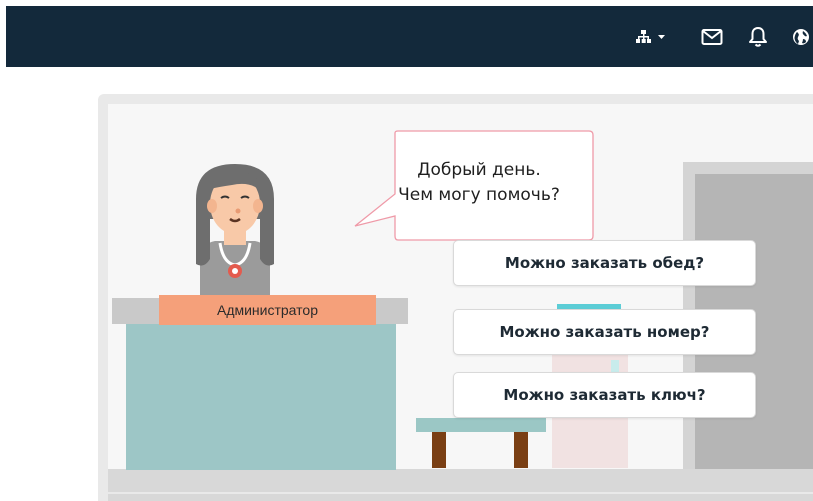 This screenshot has height=501, width=813. I want to click on globe-icon, so click(801, 36).